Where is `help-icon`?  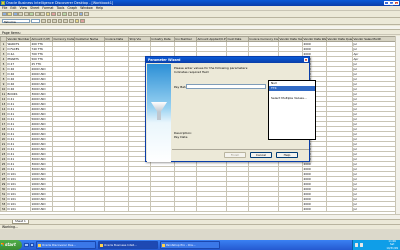 help-icon is located at coordinates (86, 14).